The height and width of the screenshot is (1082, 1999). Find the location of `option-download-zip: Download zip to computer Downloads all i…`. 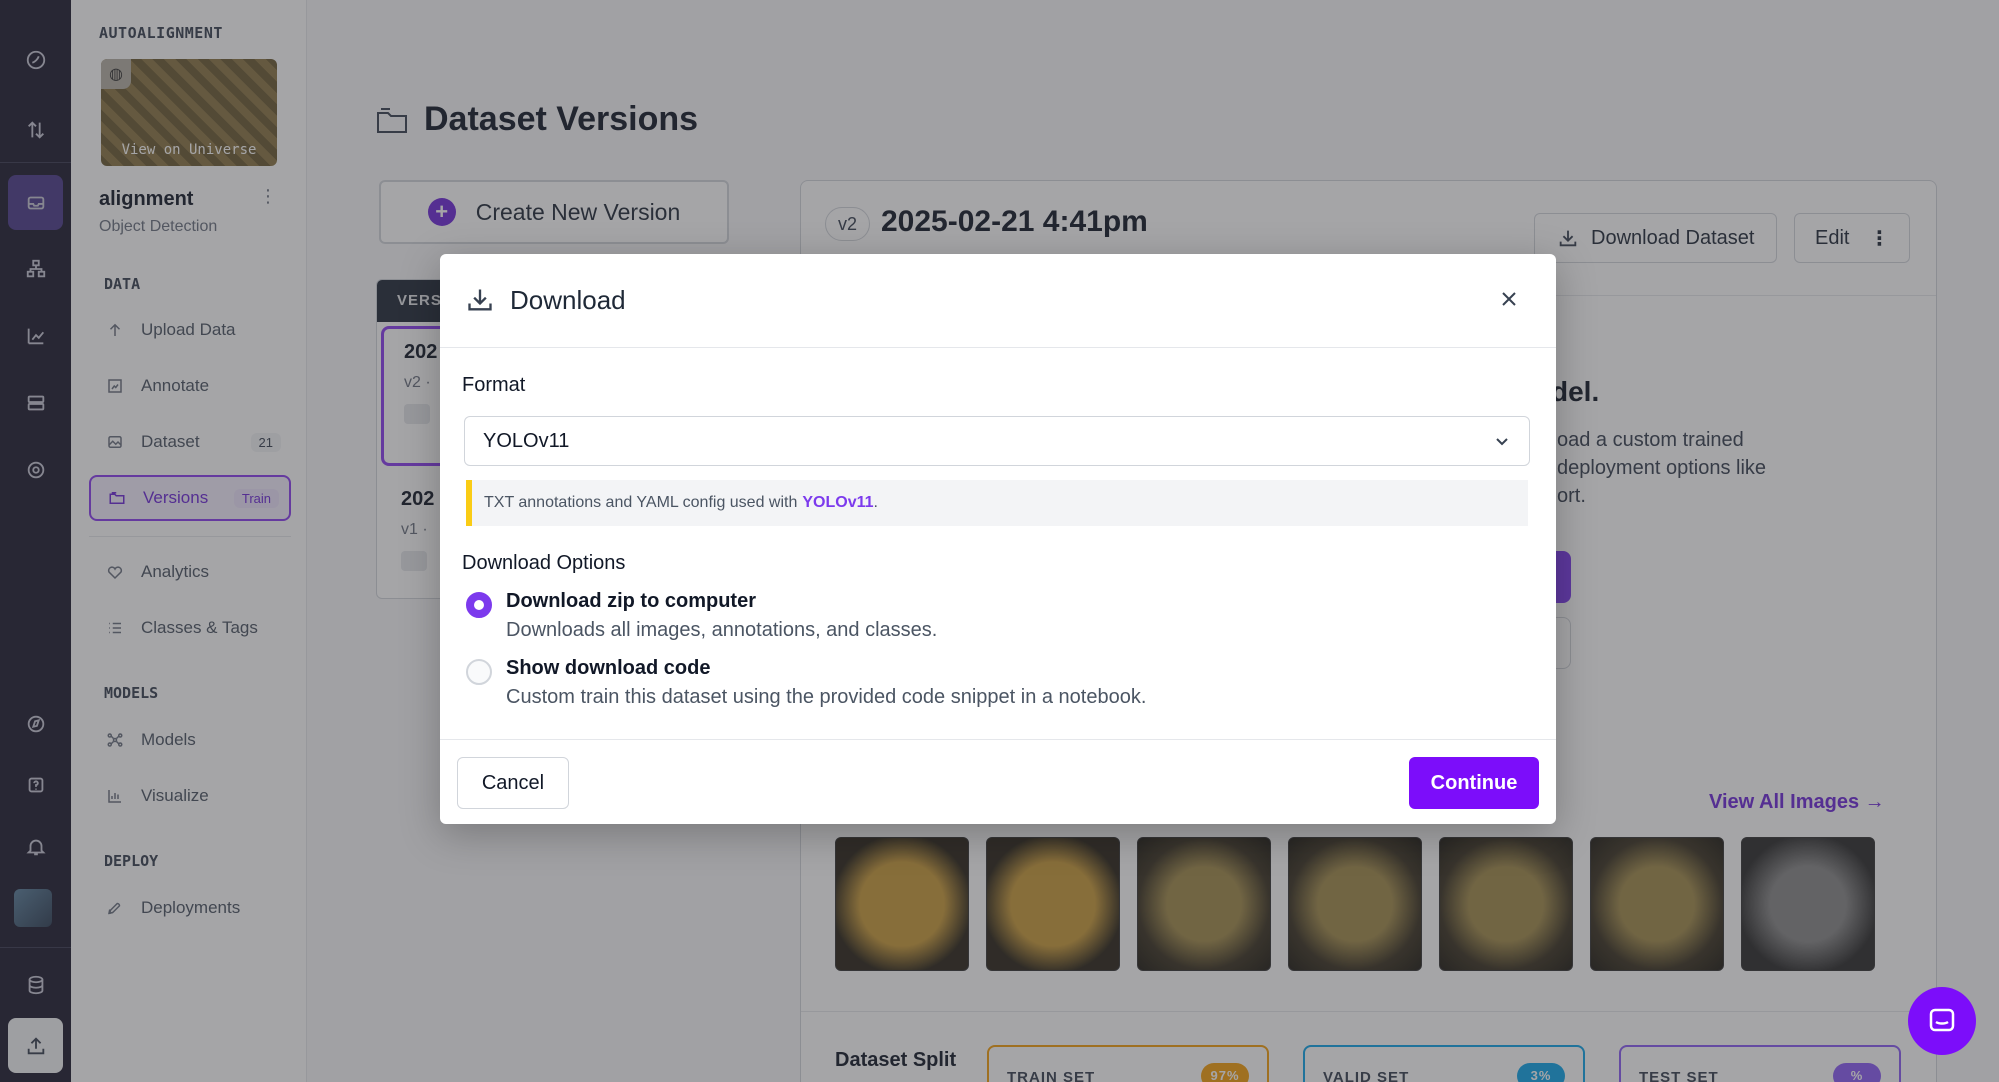

option-download-zip: Download zip to computer Downloads all i… is located at coordinates (701, 616).